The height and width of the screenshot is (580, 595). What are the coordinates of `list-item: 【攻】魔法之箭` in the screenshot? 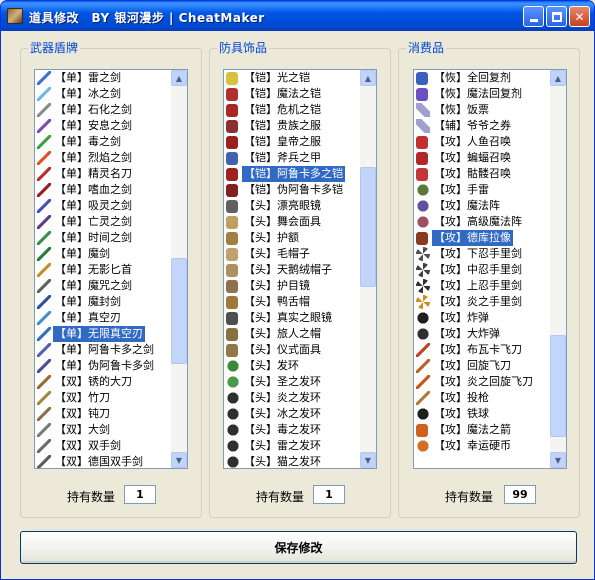 It's located at (482, 430).